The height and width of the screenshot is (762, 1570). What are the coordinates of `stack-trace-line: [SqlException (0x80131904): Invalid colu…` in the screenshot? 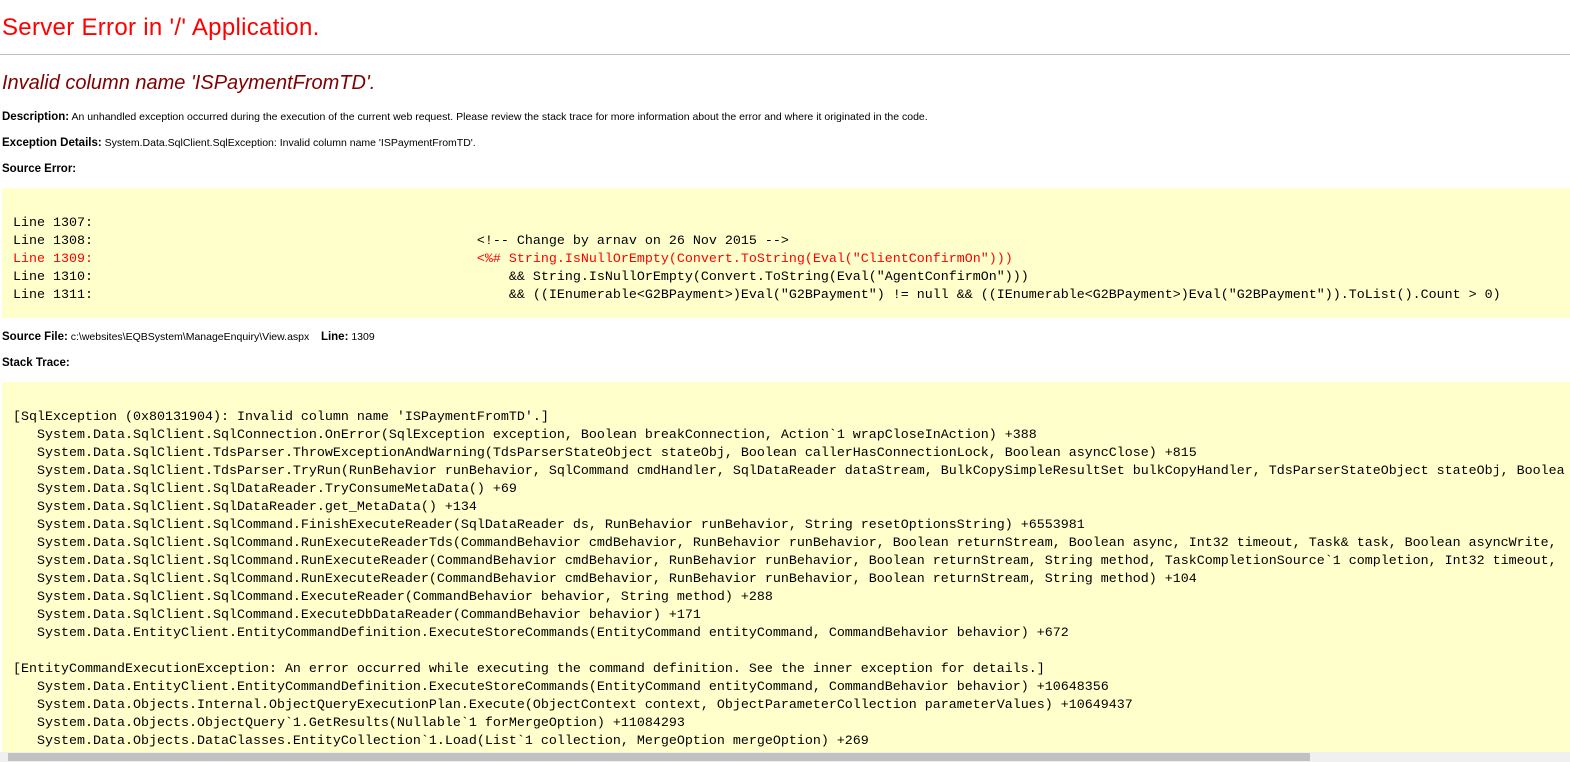 It's located at (281, 417).